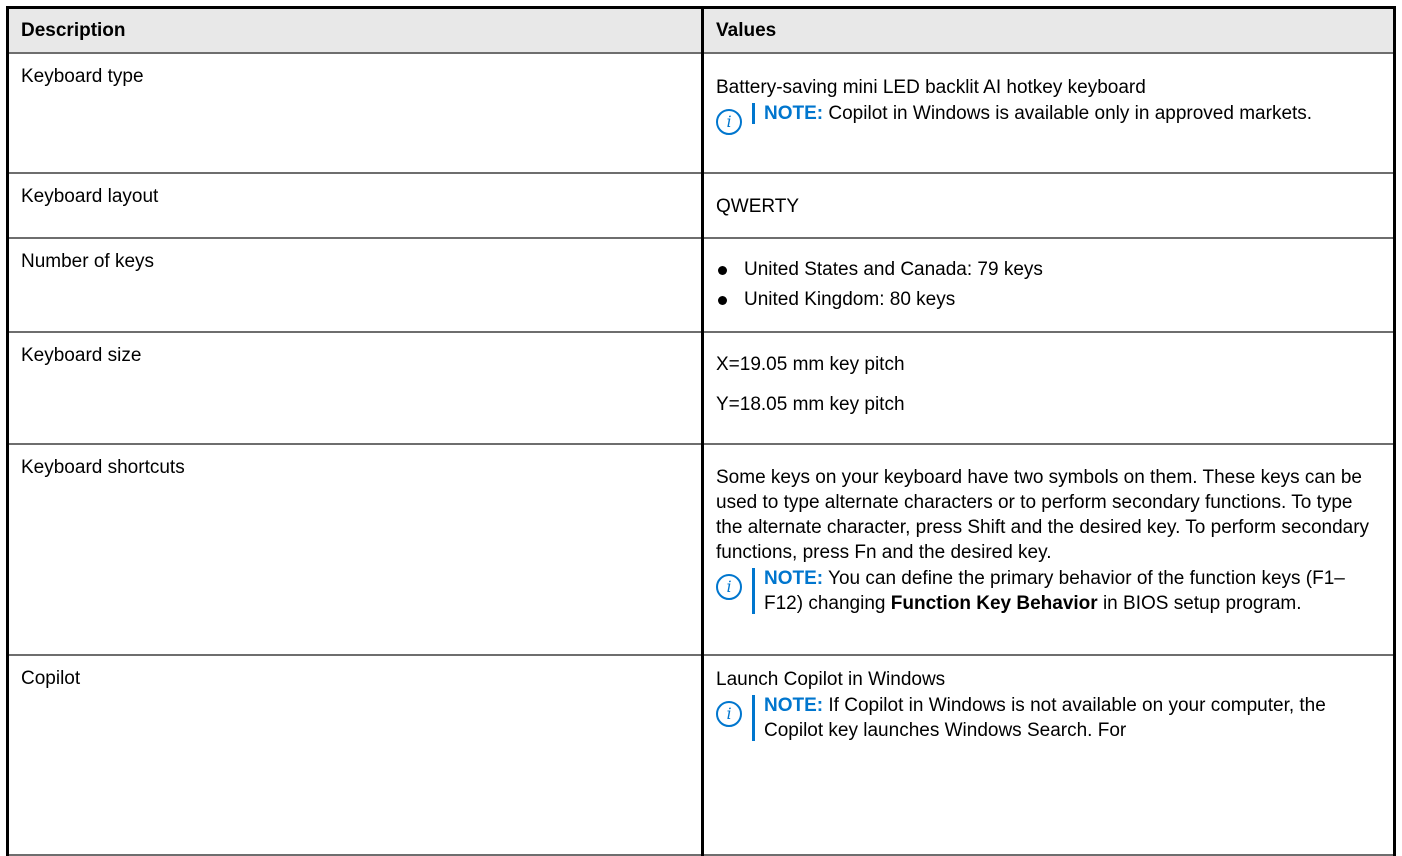 The width and height of the screenshot is (1402, 856). I want to click on header-values: Values, so click(1048, 30).